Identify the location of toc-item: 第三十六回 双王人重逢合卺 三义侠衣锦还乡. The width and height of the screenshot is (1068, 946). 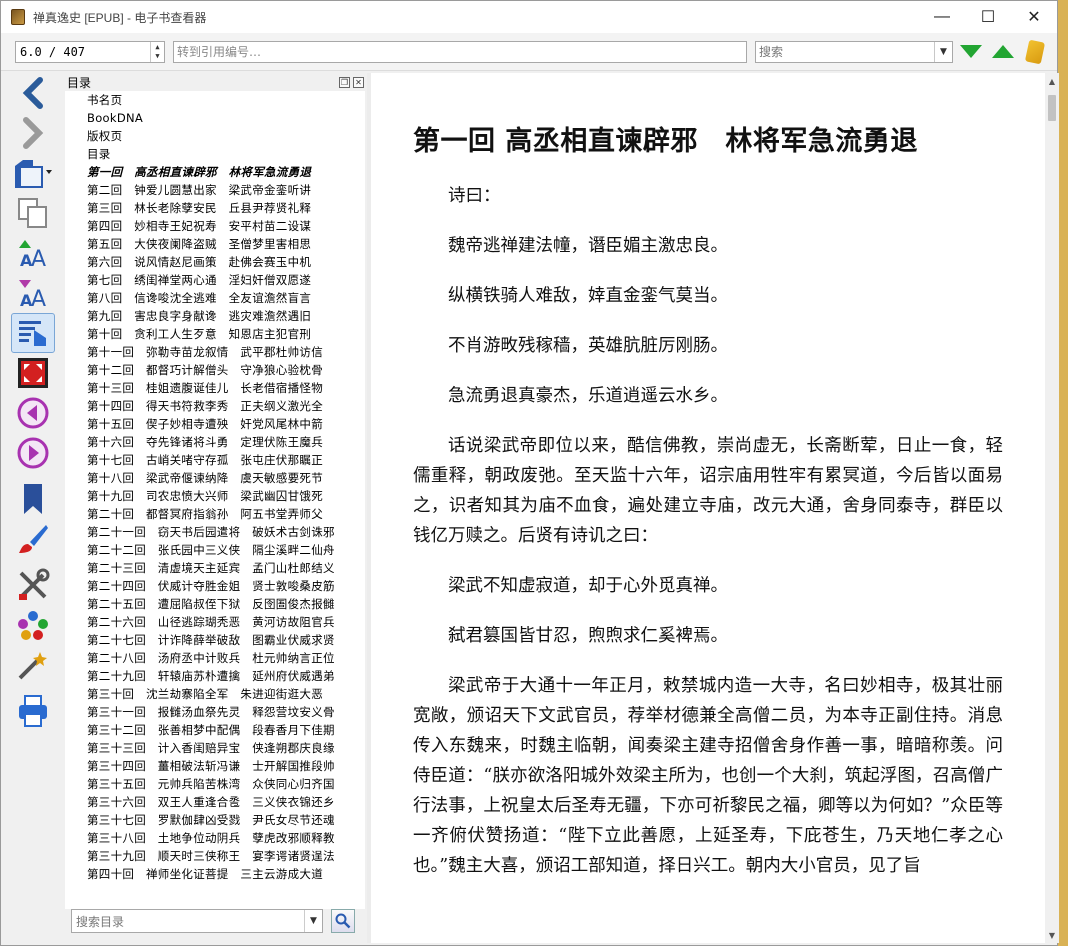
(215, 802).